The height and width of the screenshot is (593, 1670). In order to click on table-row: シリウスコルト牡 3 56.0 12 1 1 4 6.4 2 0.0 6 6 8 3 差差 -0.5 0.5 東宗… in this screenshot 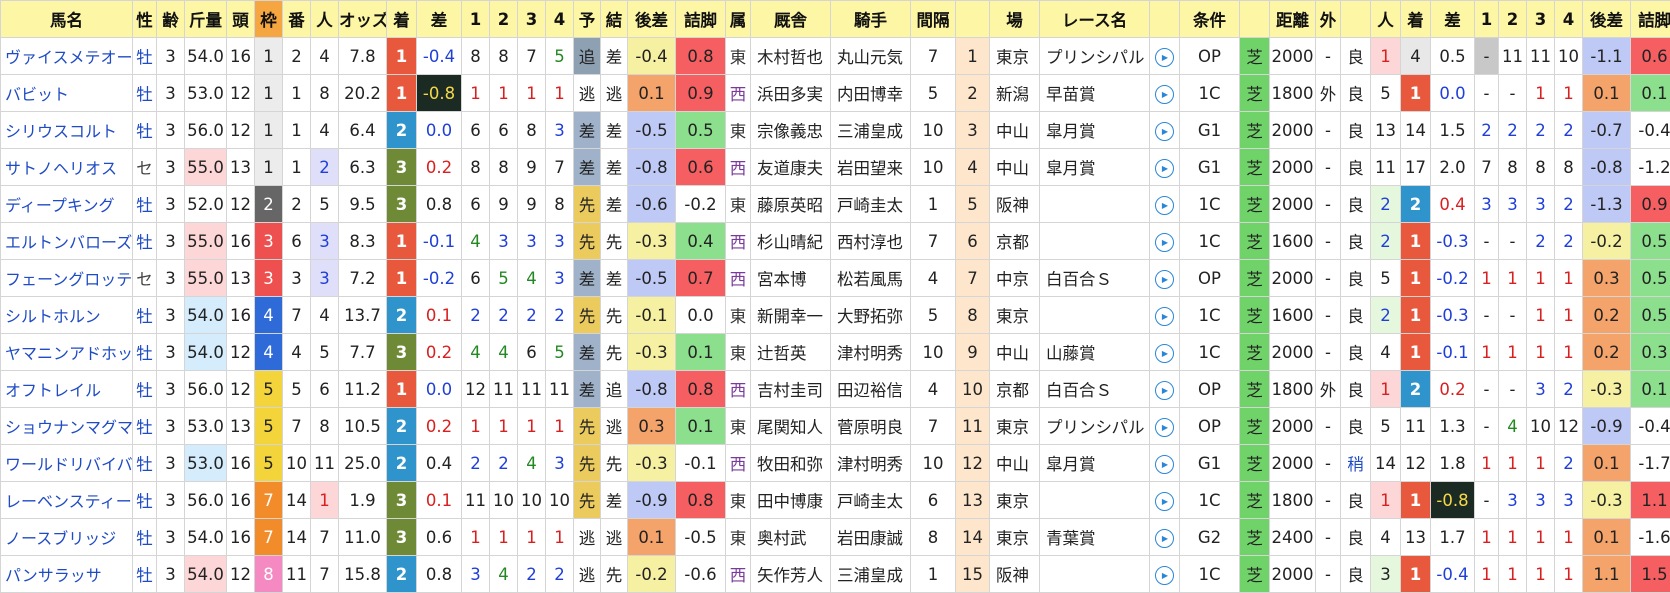, I will do `click(835, 130)`.